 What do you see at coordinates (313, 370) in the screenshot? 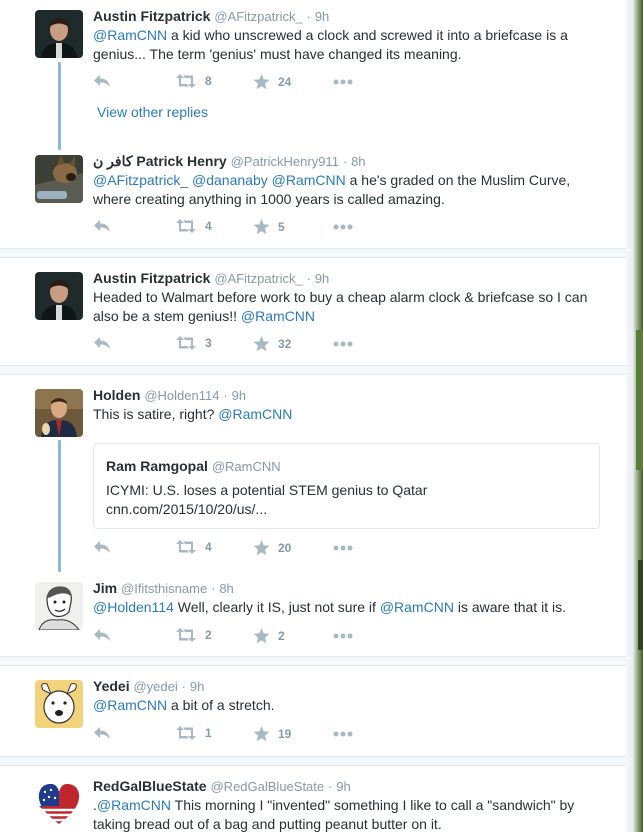
I see `thread-separator` at bounding box center [313, 370].